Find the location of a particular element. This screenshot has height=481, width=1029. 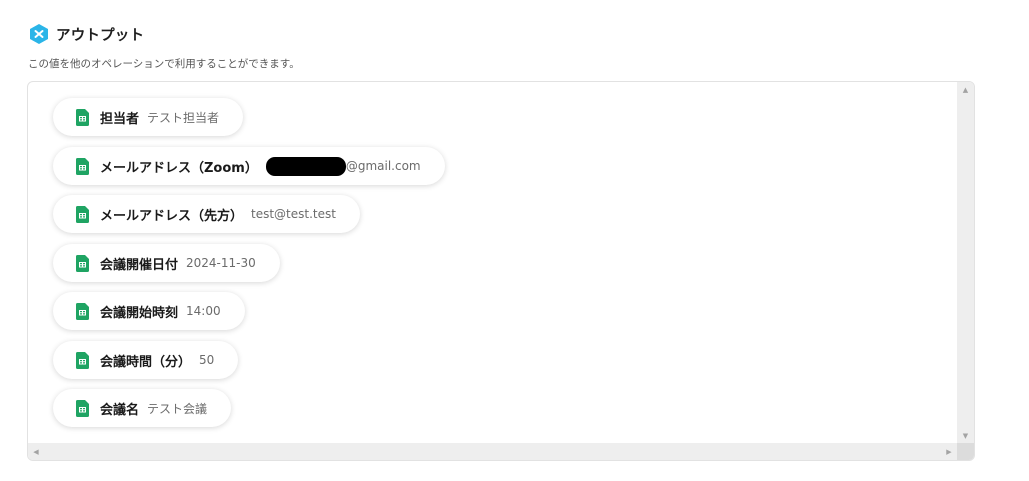

horizontal-scrollbar: ◀ ▶ is located at coordinates (492, 451).